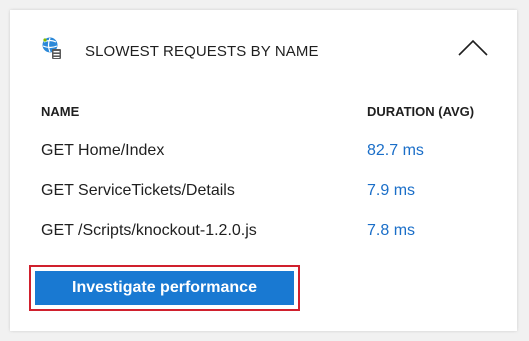 Image resolution: width=529 pixels, height=341 pixels. What do you see at coordinates (60, 111) in the screenshot?
I see `column-header-name: NAME` at bounding box center [60, 111].